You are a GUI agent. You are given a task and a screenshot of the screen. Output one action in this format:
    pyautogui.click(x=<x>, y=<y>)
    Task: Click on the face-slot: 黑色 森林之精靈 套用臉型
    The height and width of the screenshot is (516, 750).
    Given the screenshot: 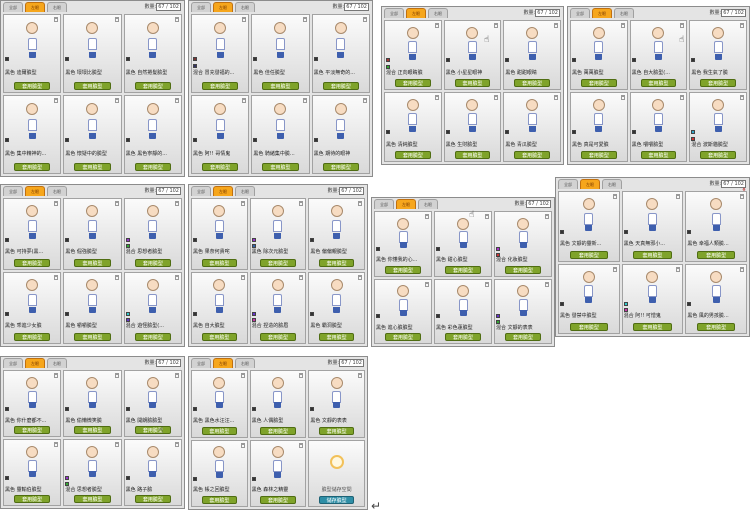 What is the action you would take?
    pyautogui.click(x=278, y=473)
    